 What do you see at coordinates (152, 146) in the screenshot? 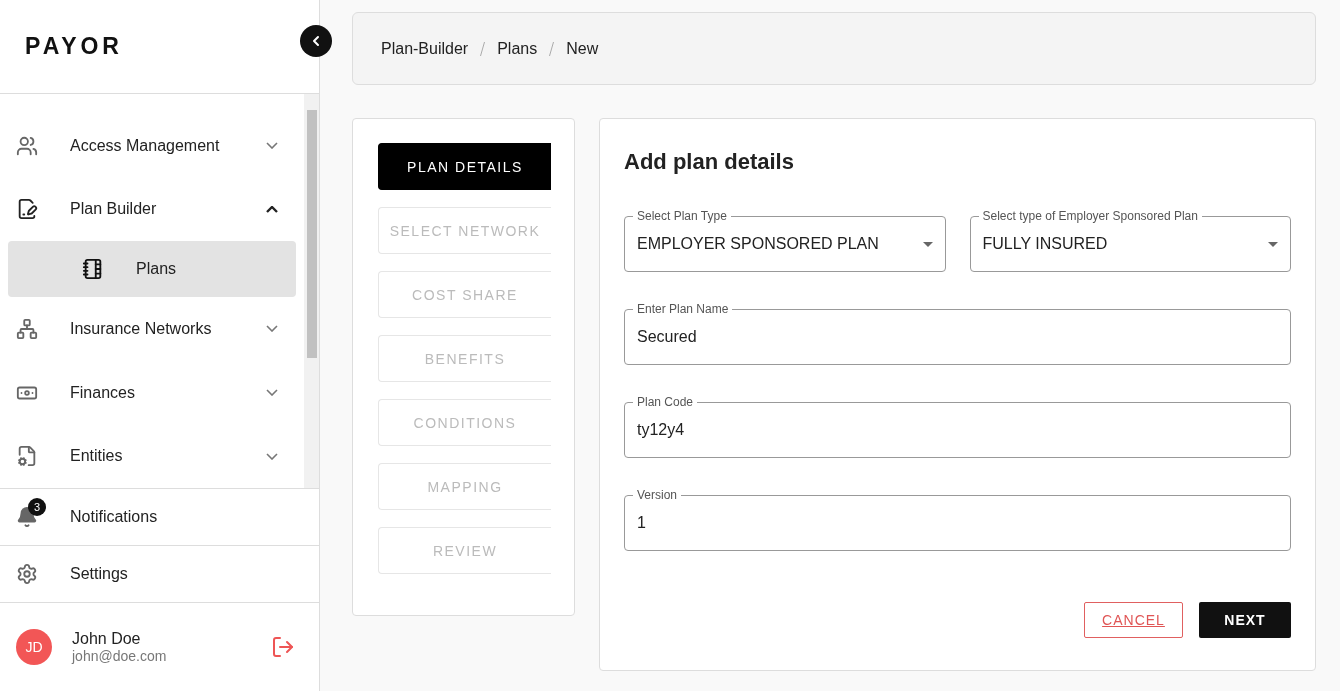
I see `nav-item: Access Management` at bounding box center [152, 146].